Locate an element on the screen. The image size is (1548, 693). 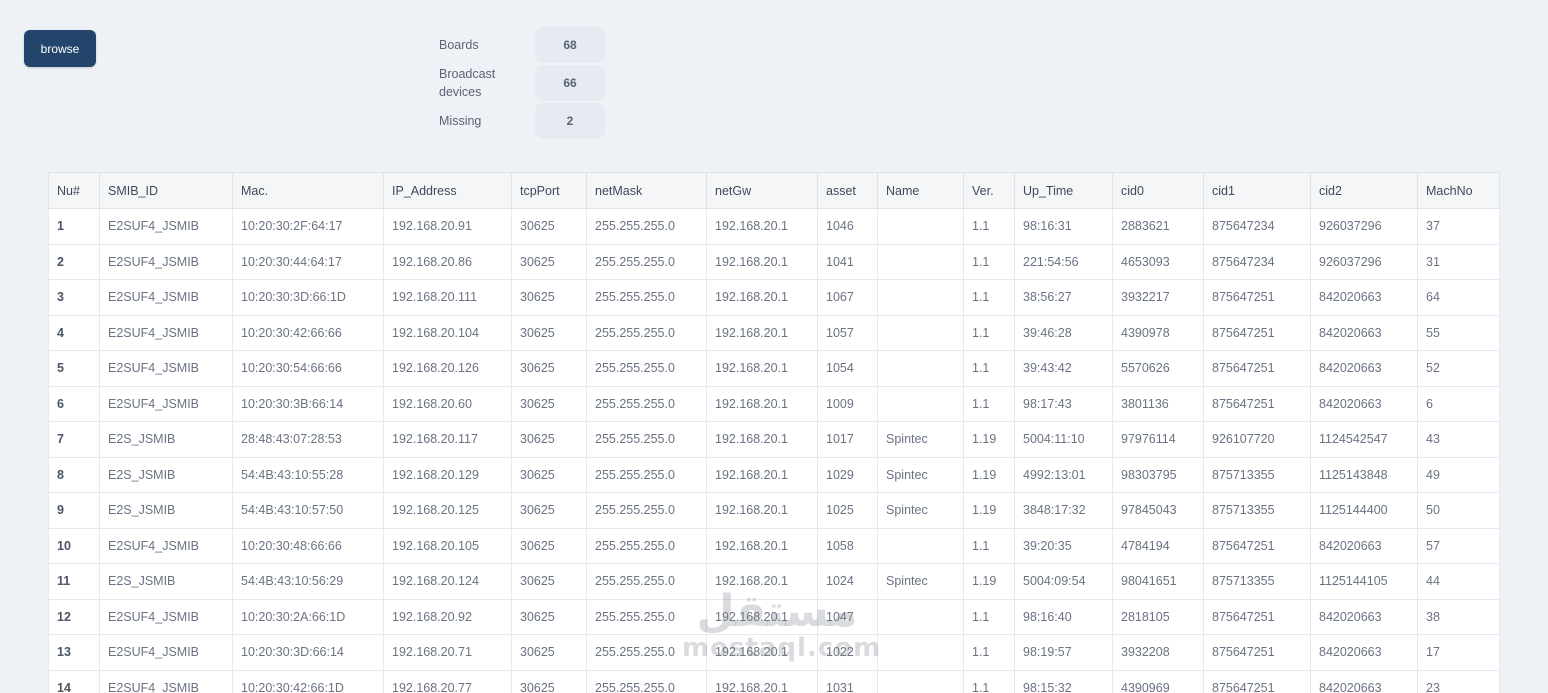
table-cell: 1067 is located at coordinates (847, 297).